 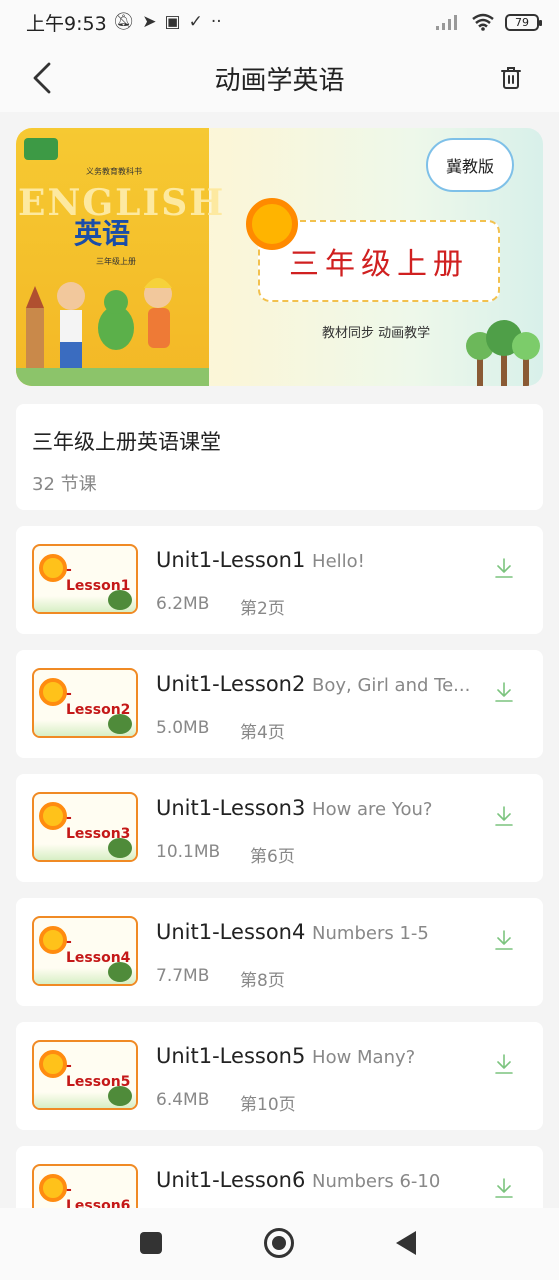 What do you see at coordinates (262, 733) in the screenshot?
I see `lesson-page: 第4页` at bounding box center [262, 733].